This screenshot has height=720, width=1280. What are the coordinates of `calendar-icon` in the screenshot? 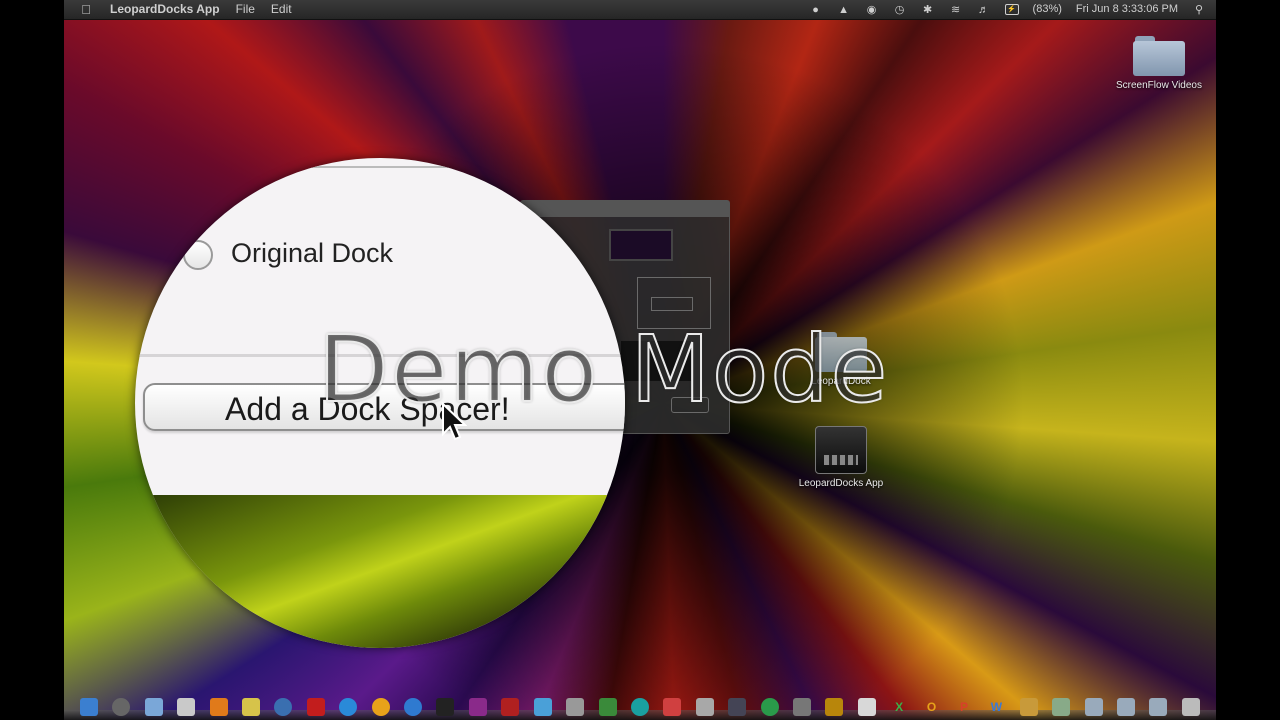 It's located at (315, 707).